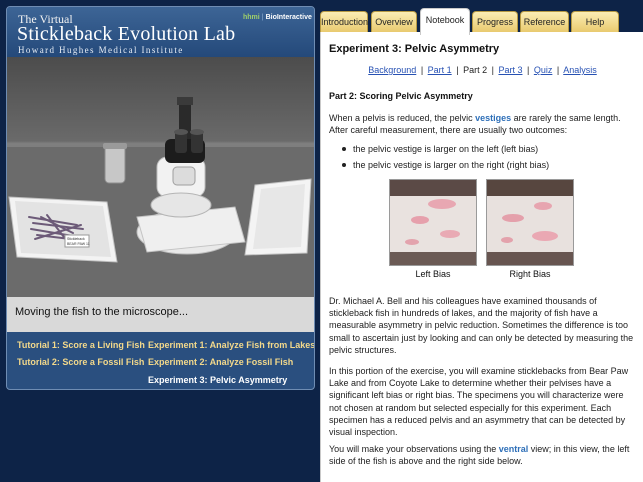 This screenshot has height=482, width=643. Describe the element at coordinates (433, 274) in the screenshot. I see `left-bias-label: Left Bias` at that location.